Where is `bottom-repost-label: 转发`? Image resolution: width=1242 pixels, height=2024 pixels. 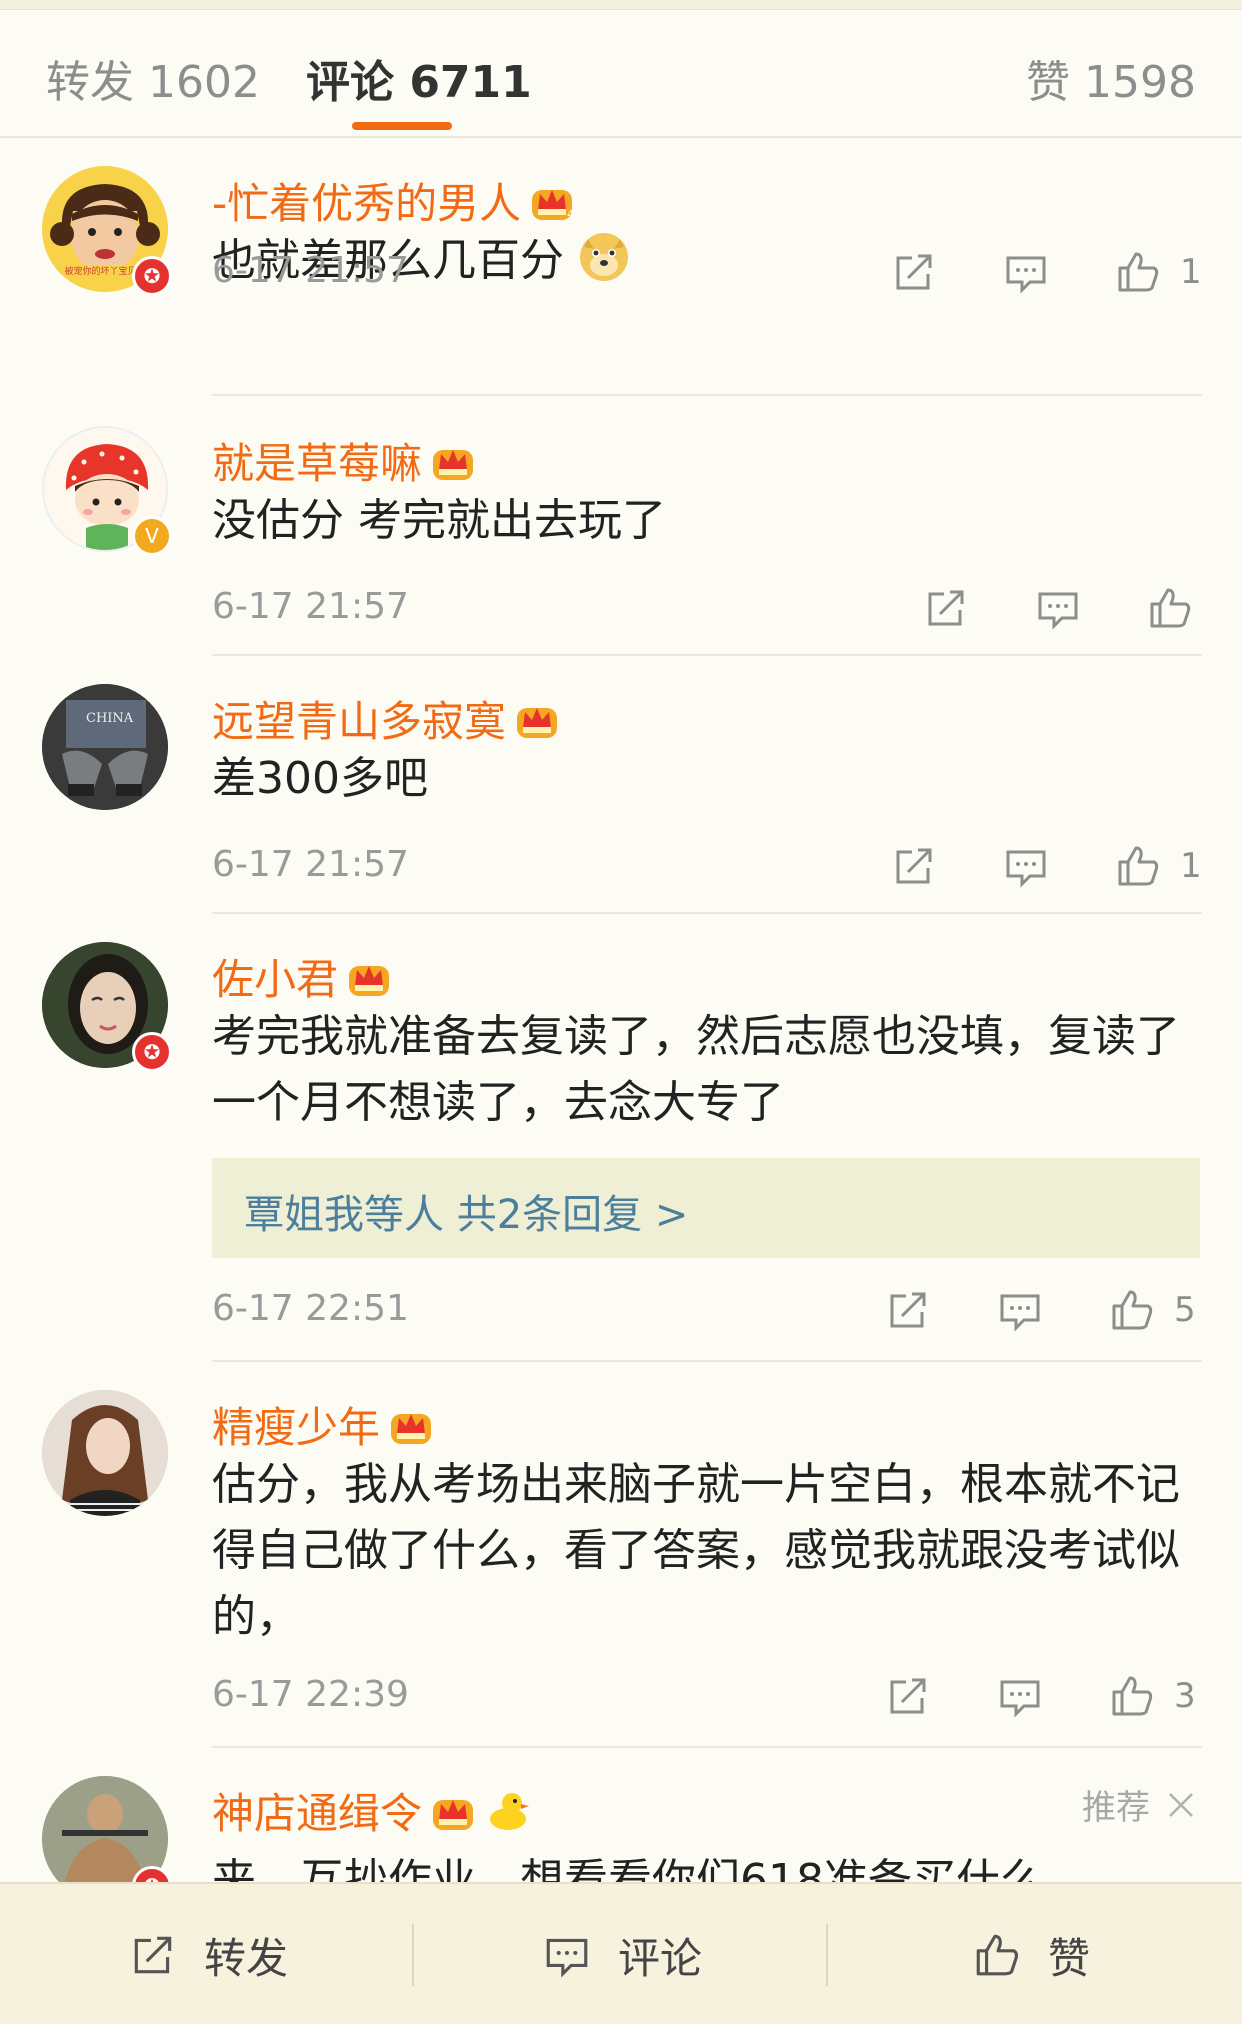 bottom-repost-label: 转发 is located at coordinates (246, 1958).